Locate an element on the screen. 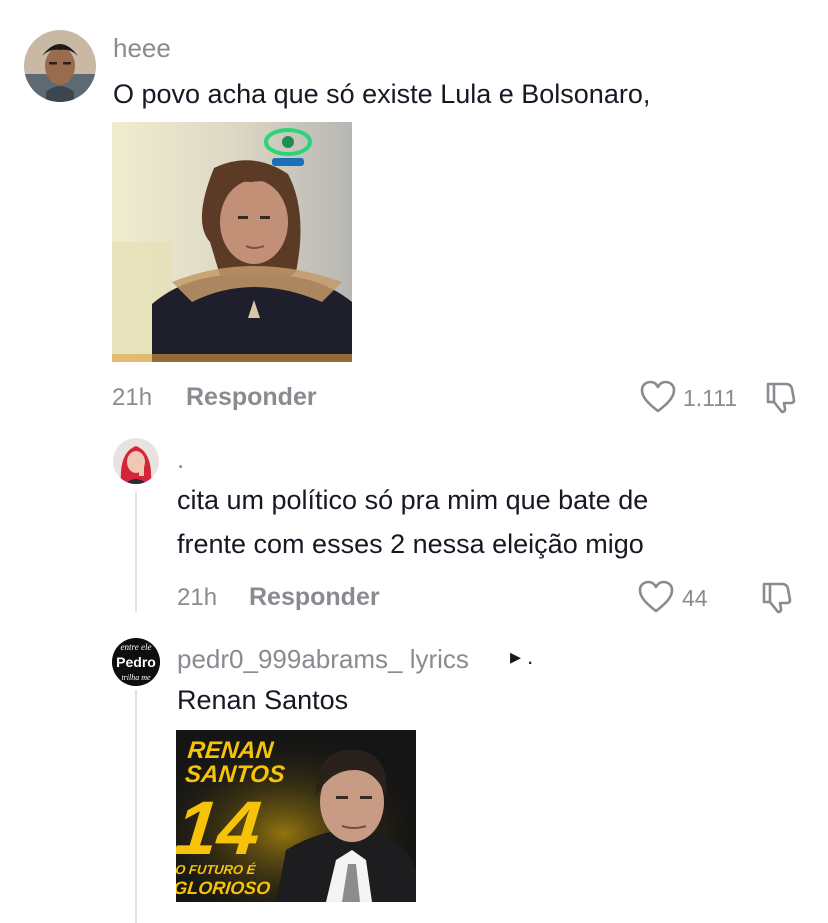 This screenshot has height=923, width=828. like-count: 44 is located at coordinates (695, 598).